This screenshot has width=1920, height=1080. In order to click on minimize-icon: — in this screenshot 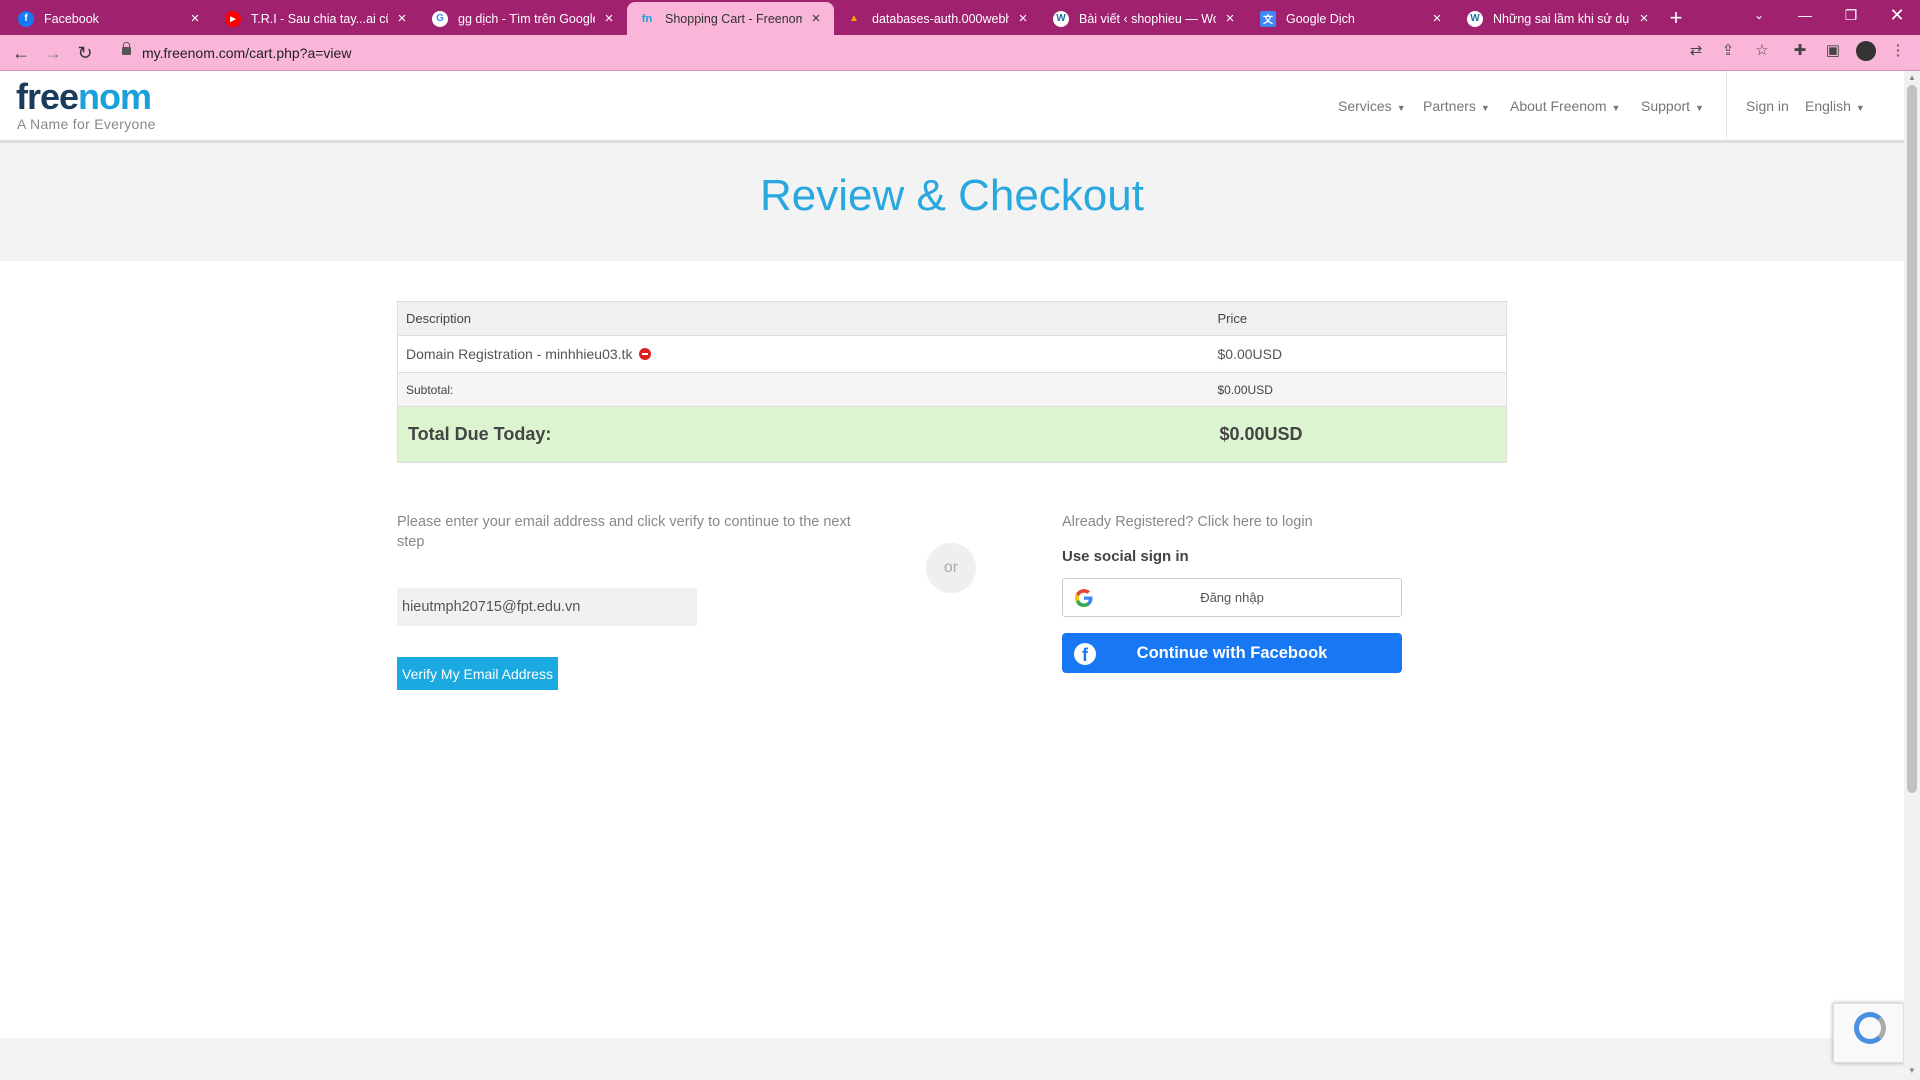, I will do `click(1805, 15)`.